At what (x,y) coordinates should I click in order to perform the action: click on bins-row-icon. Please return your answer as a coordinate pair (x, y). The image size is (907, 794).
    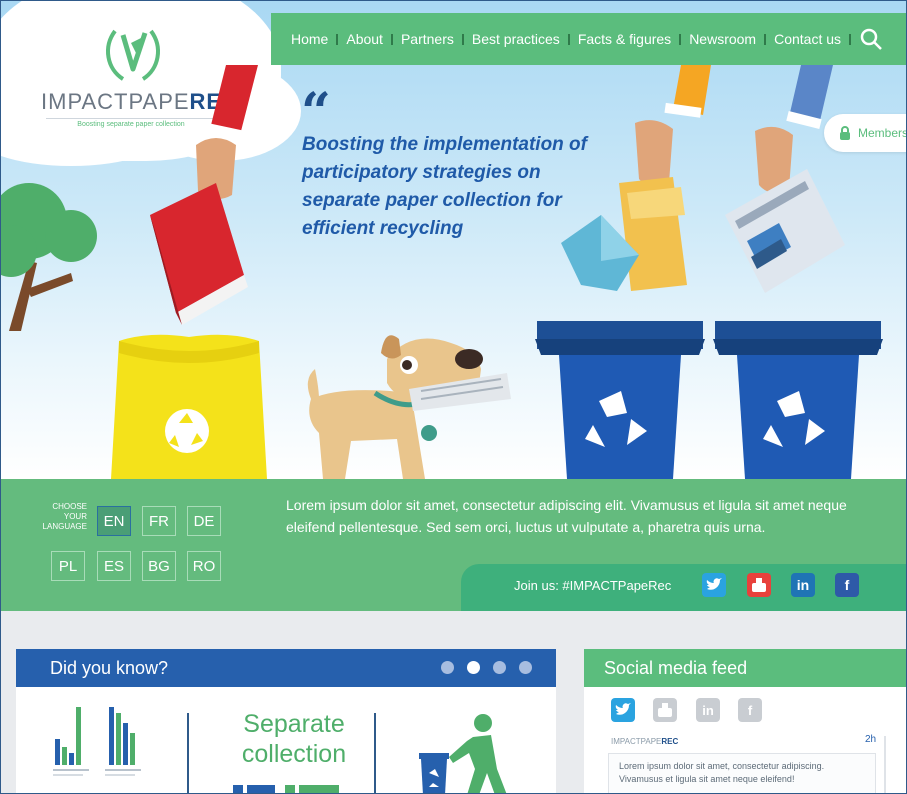
    Looking at the image, I should click on (286, 789).